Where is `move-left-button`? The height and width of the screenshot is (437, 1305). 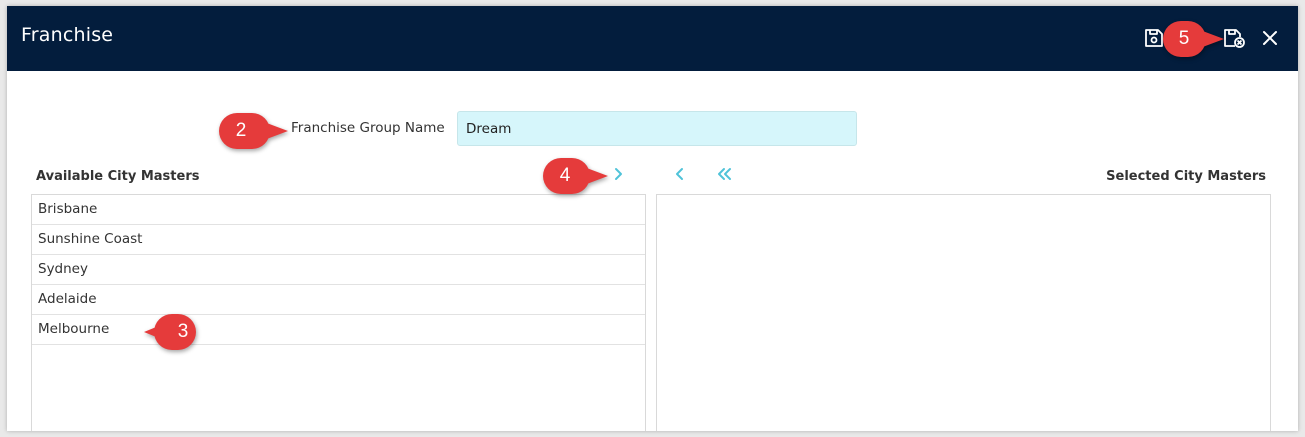
move-left-button is located at coordinates (680, 174).